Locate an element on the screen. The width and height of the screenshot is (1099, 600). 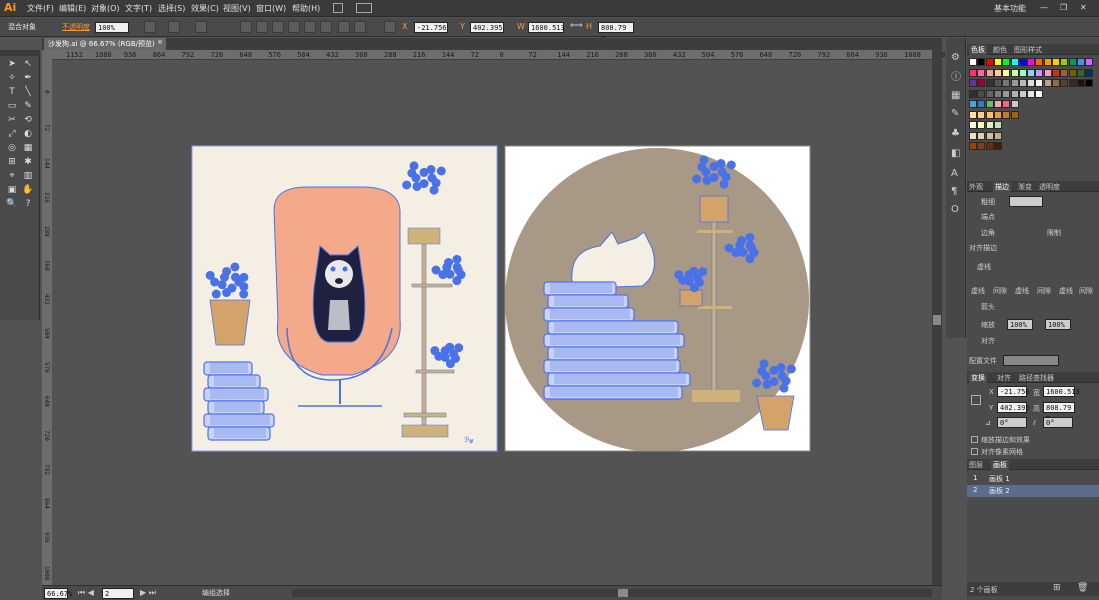
graphic-style-icon: ◧ is located at coordinates (955, 153).